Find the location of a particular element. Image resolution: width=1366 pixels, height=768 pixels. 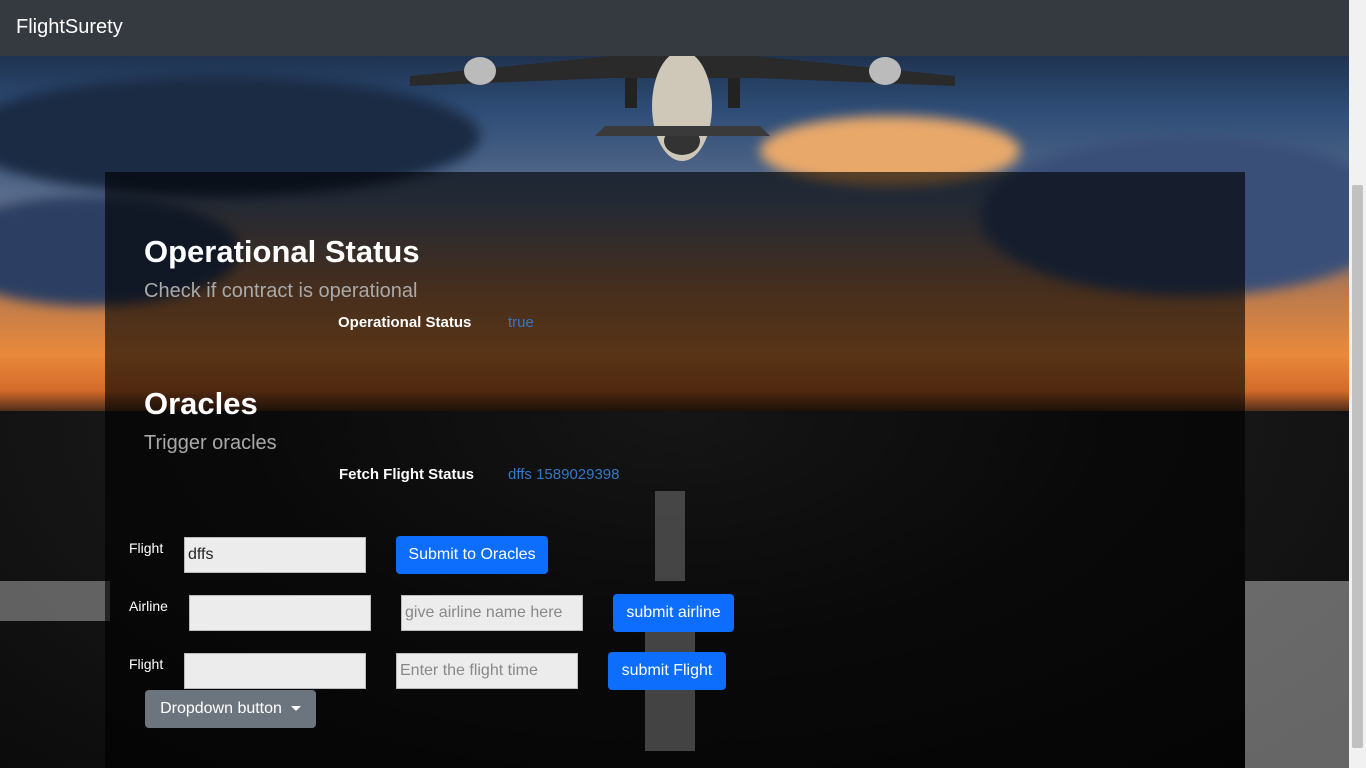

operational-status-label: Operational Status is located at coordinates (405, 322).